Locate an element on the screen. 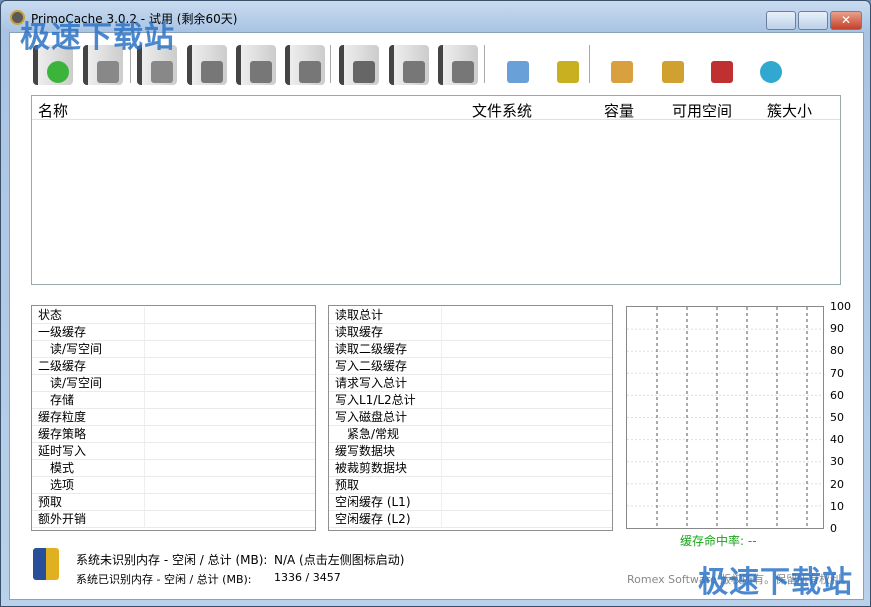 This screenshot has height=607, width=871. memory-tool-icon is located at coordinates (46, 564).